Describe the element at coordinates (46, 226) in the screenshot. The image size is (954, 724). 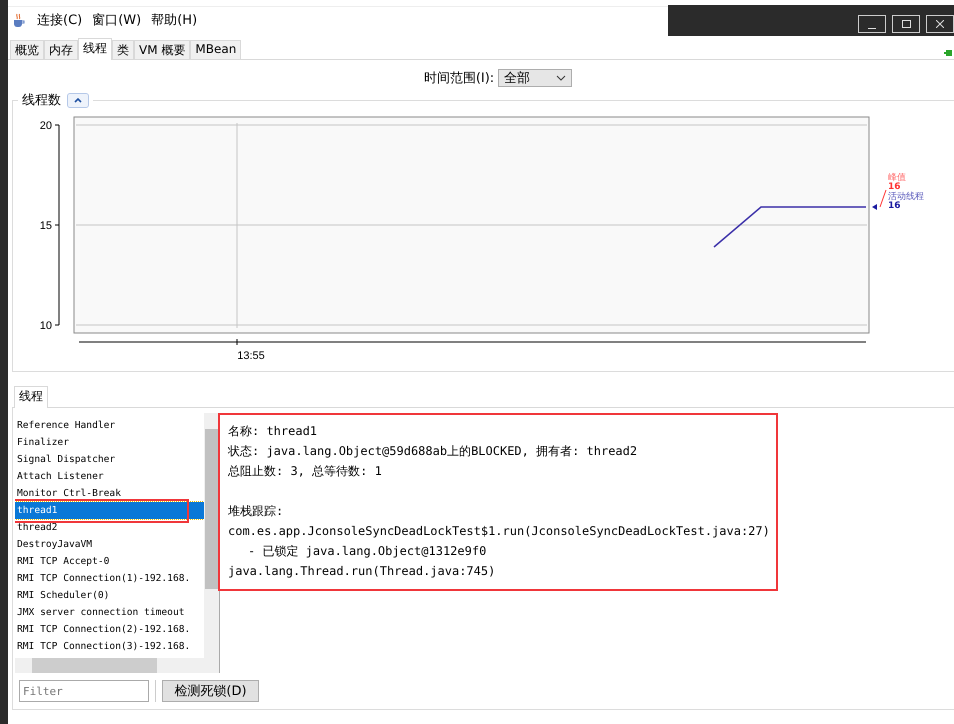
I see `y-tick-label: 15` at that location.